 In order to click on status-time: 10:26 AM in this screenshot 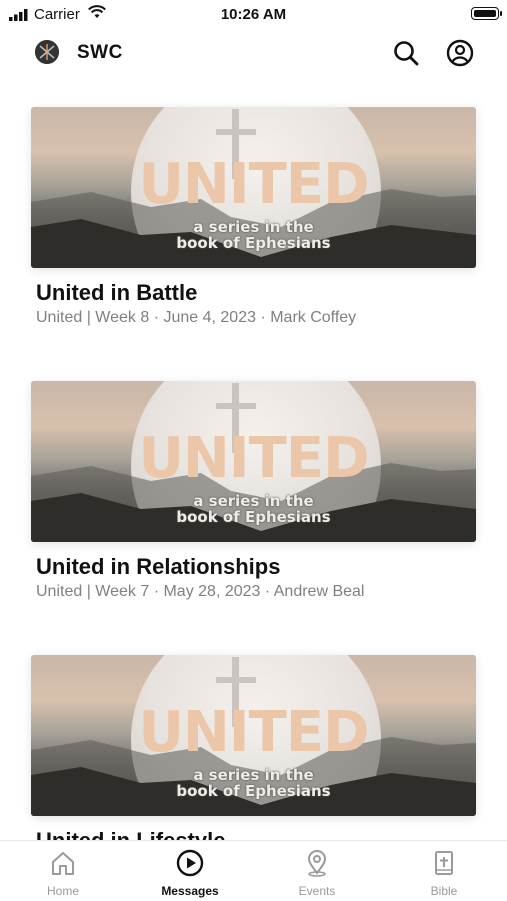, I will do `click(253, 14)`.